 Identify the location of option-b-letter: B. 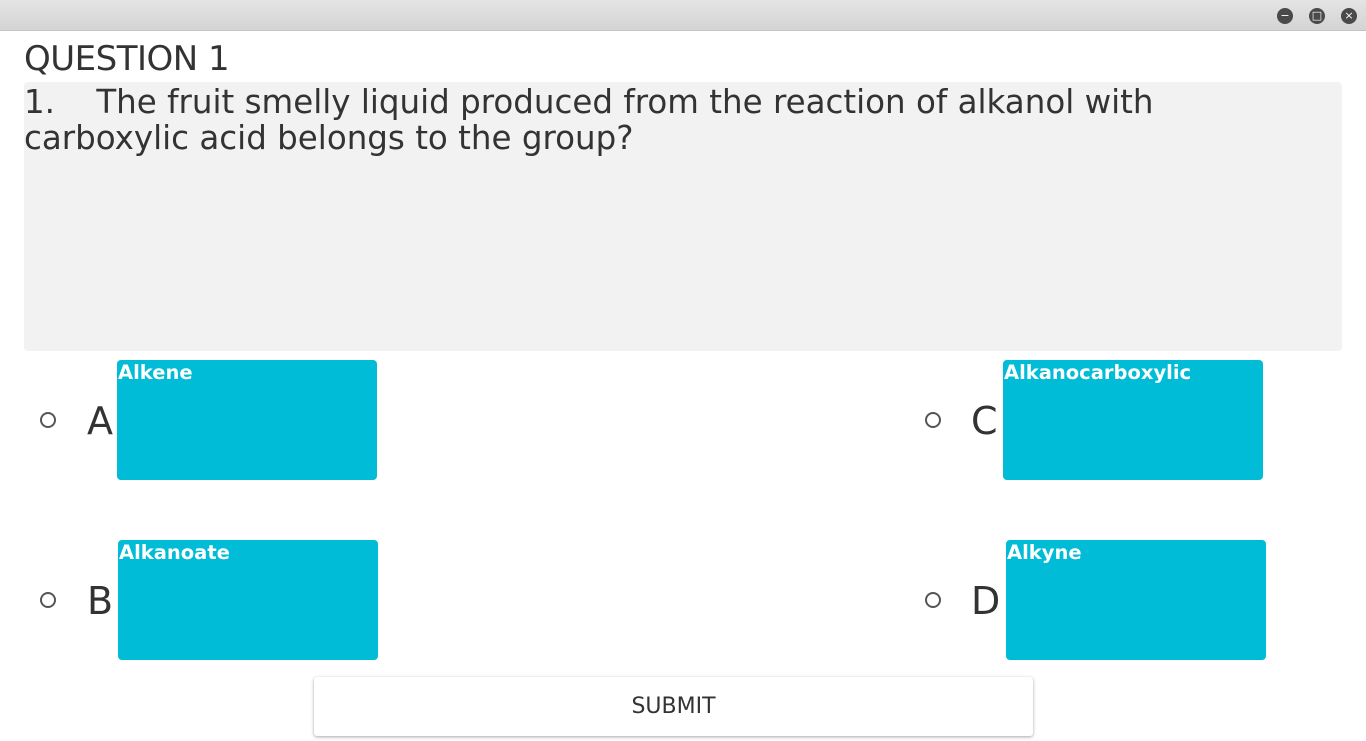
(100, 601).